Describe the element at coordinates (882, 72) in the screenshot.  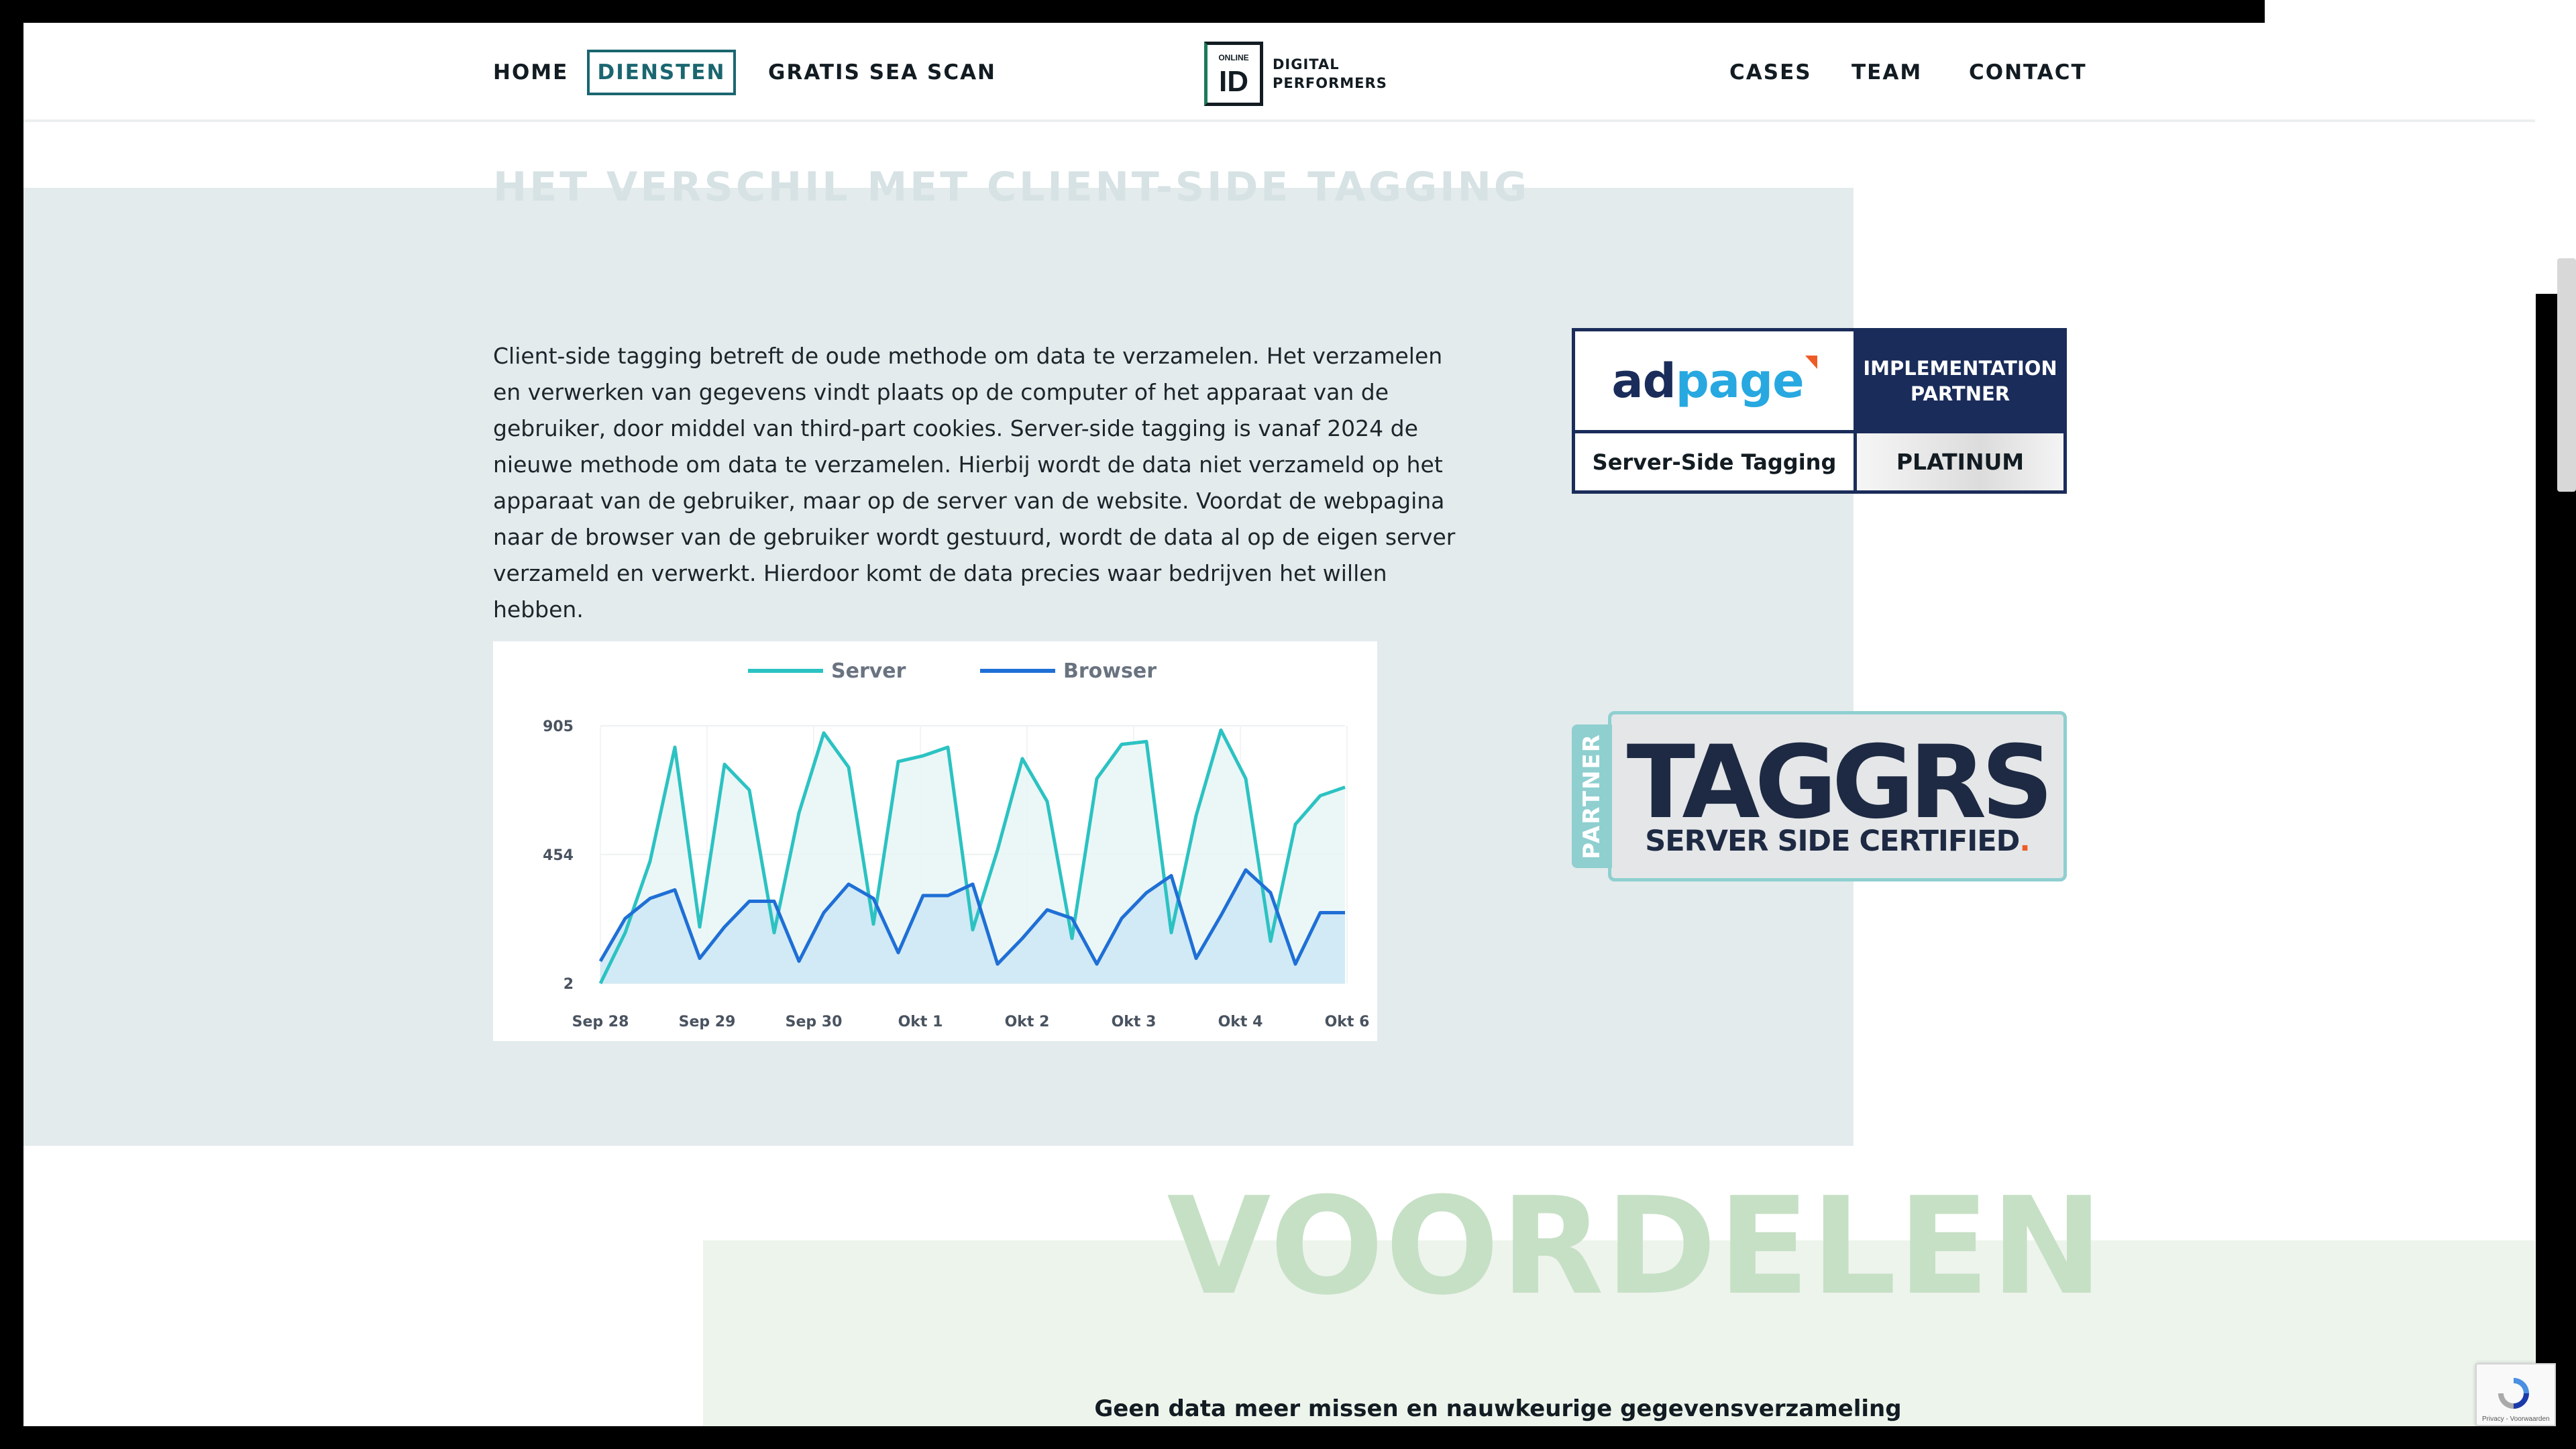
I see `nav-gratis-sea-scan: GRATIS SEA SCAN` at that location.